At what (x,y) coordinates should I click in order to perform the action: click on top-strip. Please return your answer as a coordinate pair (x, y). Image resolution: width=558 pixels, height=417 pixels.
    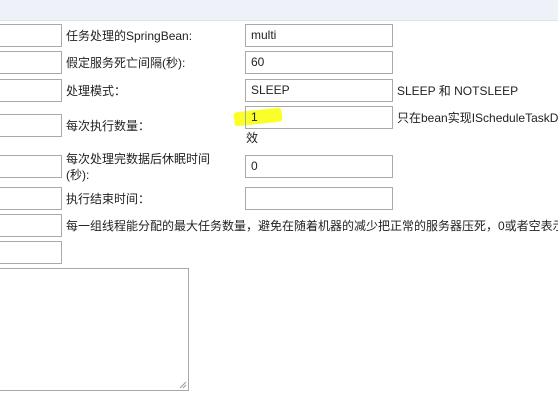
    Looking at the image, I should click on (279, 10).